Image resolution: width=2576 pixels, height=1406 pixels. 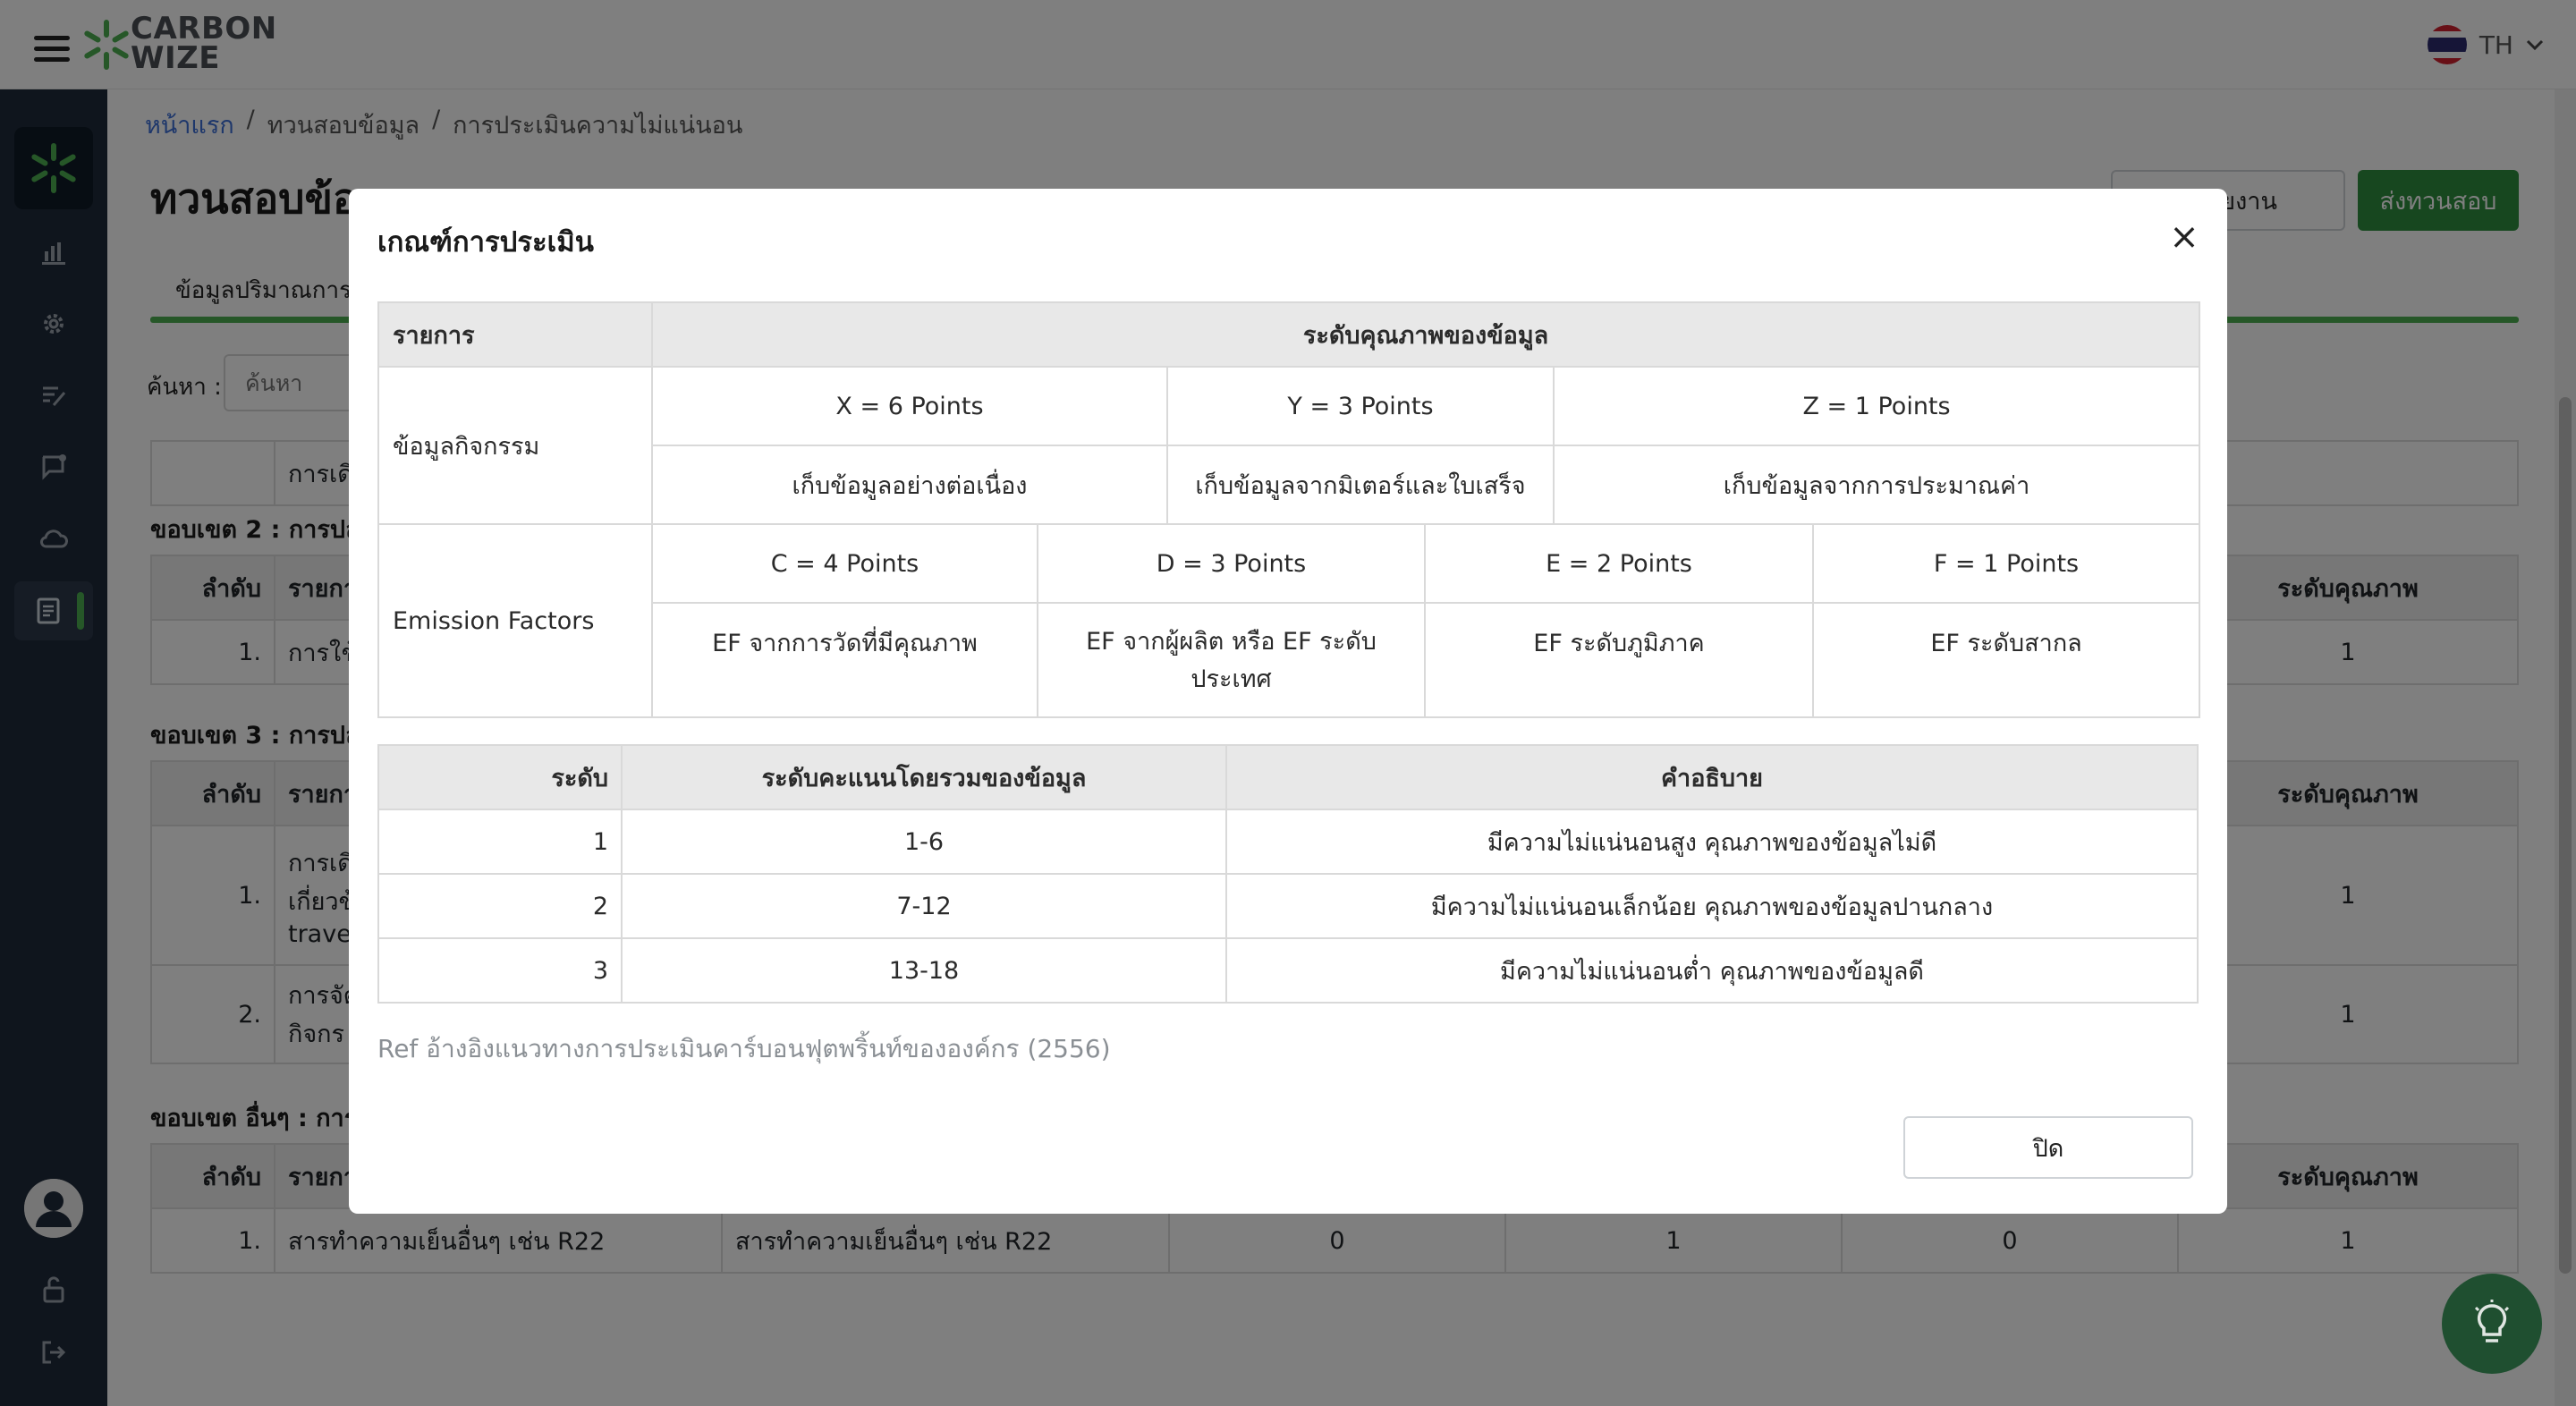 What do you see at coordinates (1425, 335) in the screenshot?
I see `criteria-header-quality: ระดับคุณภาพของข้อมูล` at bounding box center [1425, 335].